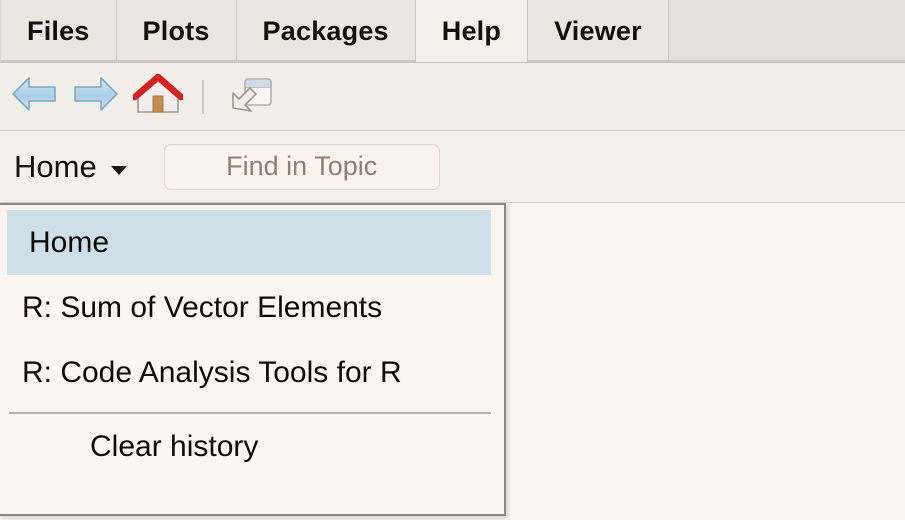  I want to click on tab-files-label: Files, so click(58, 30).